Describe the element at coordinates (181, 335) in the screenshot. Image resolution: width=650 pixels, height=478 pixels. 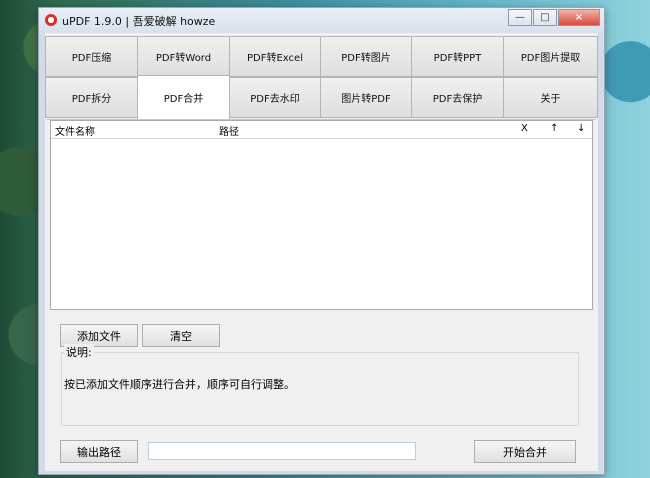
I see `clear-button: 清空` at that location.